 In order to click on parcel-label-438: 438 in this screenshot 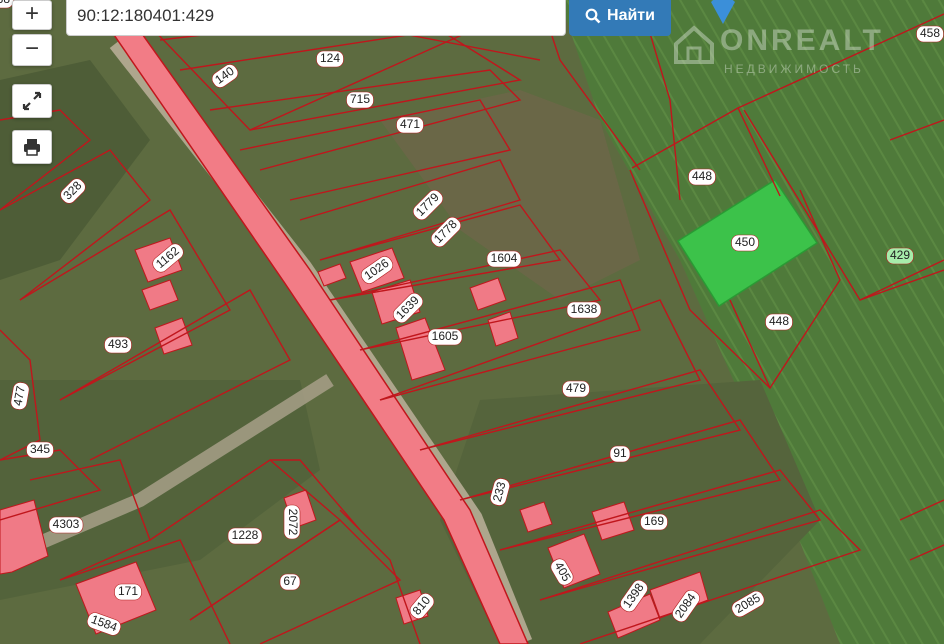, I will do `click(5, 3)`.